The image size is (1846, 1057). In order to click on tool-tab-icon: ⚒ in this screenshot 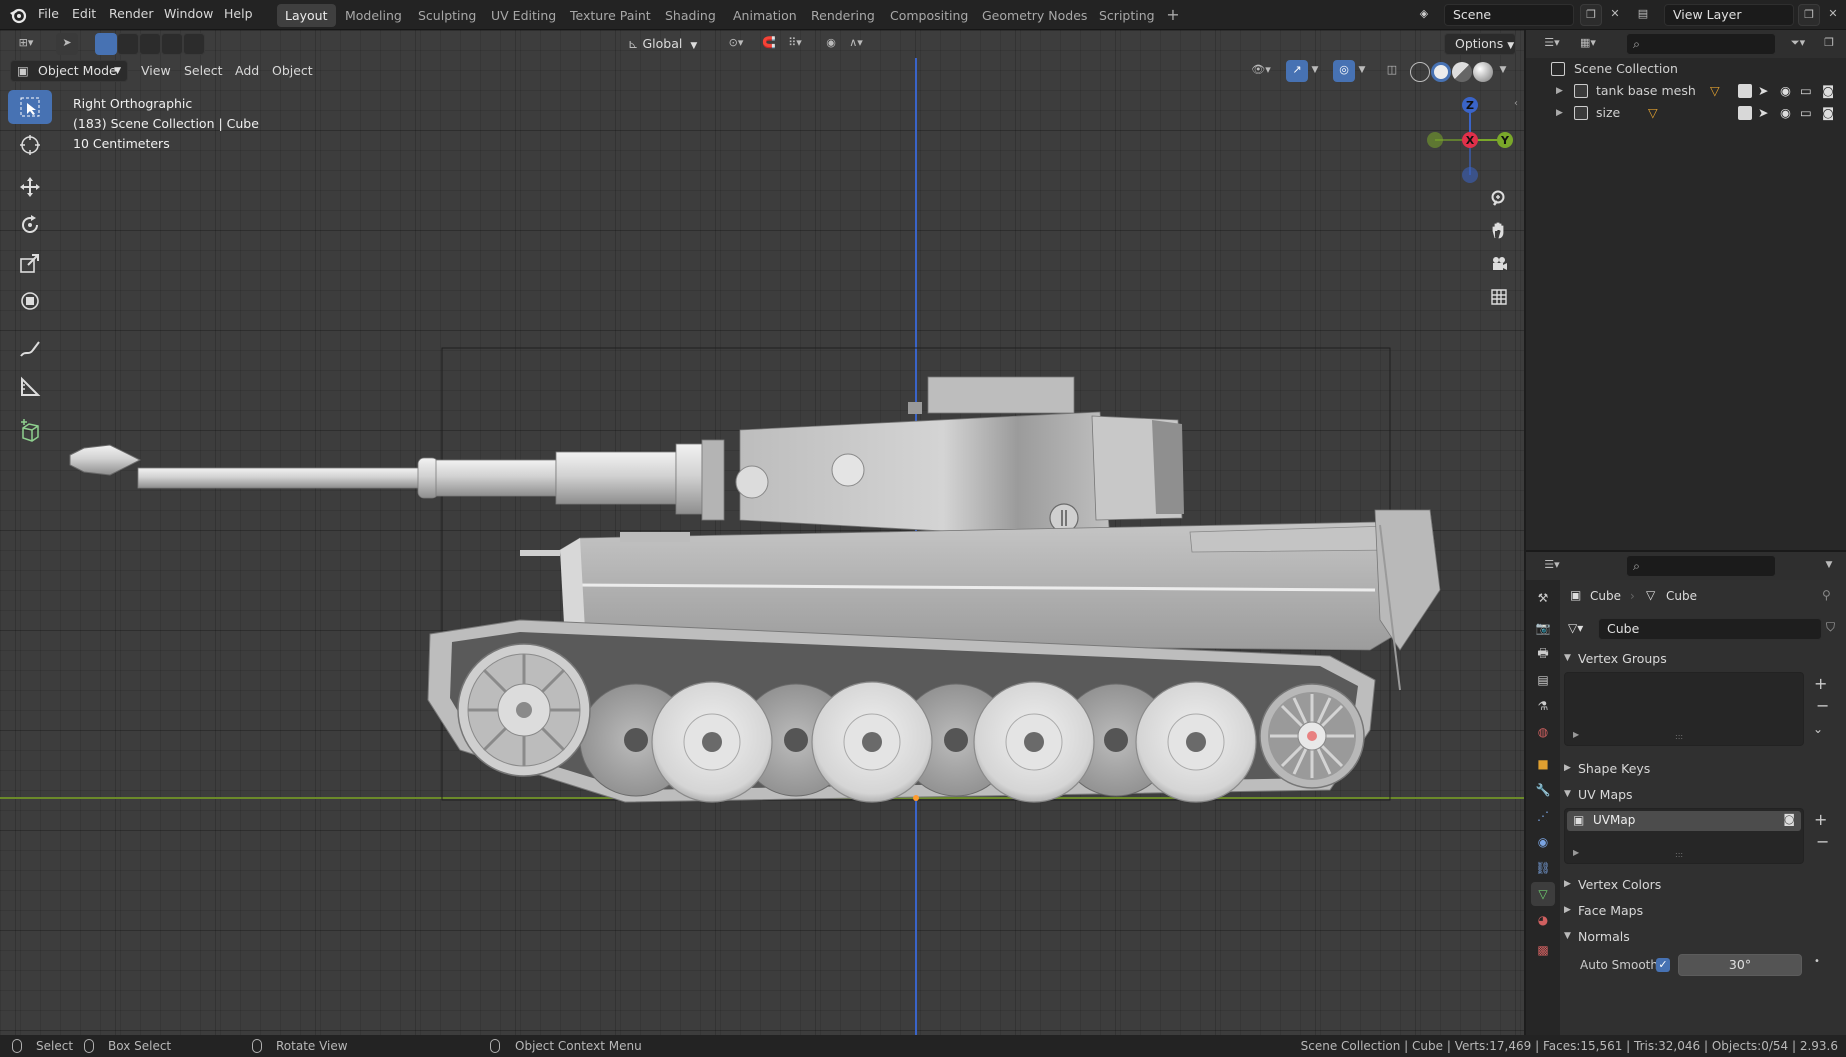, I will do `click(1543, 598)`.